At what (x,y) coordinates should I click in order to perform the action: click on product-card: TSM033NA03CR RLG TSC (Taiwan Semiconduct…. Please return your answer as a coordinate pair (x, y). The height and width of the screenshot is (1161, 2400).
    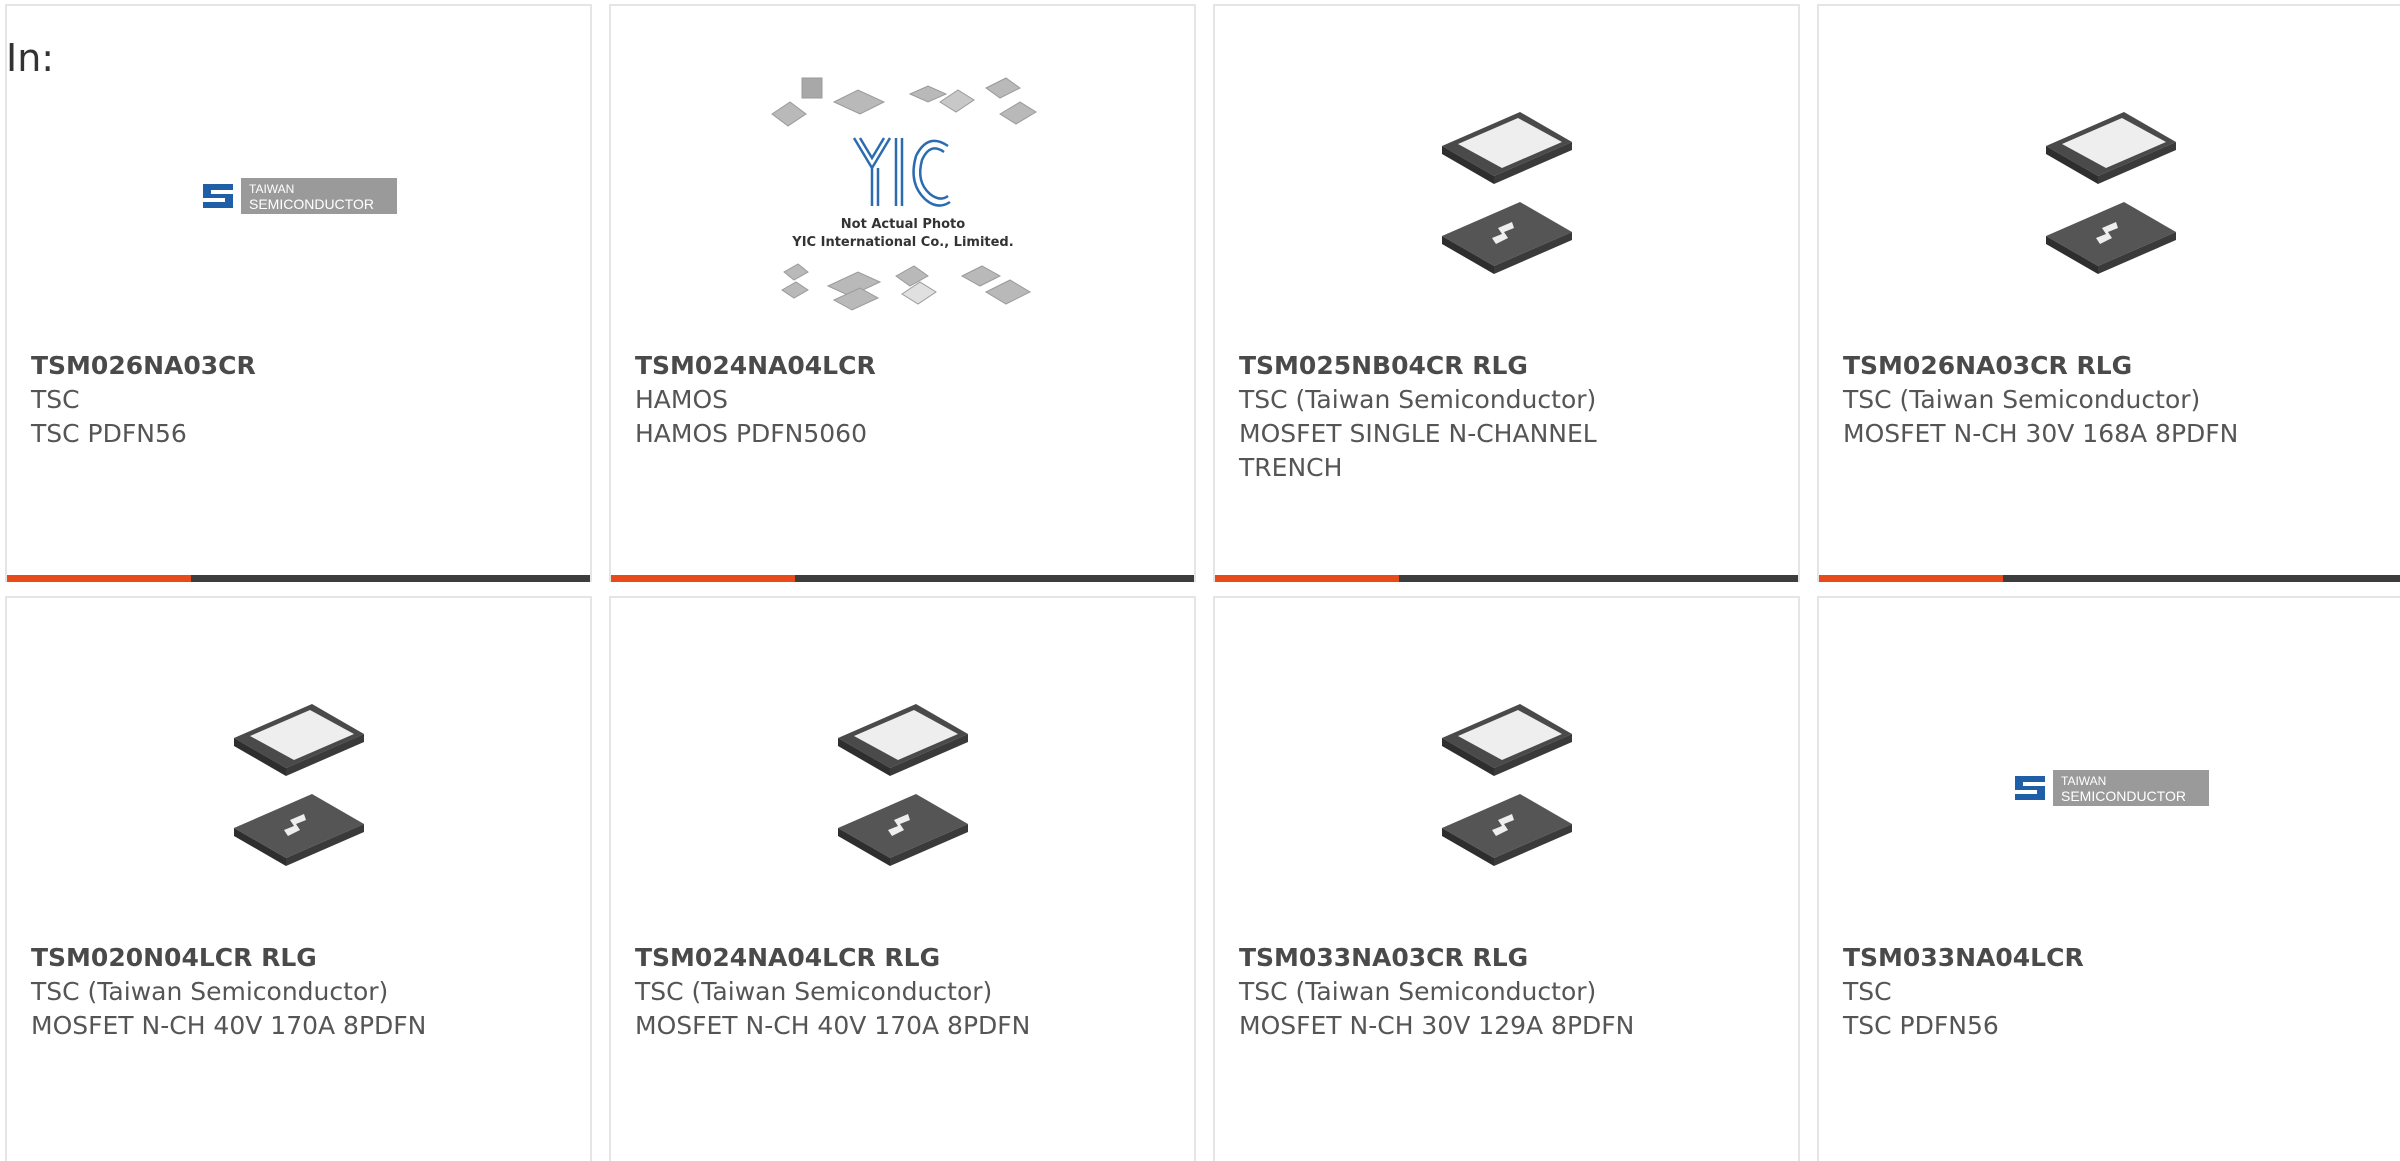
    Looking at the image, I should click on (1506, 878).